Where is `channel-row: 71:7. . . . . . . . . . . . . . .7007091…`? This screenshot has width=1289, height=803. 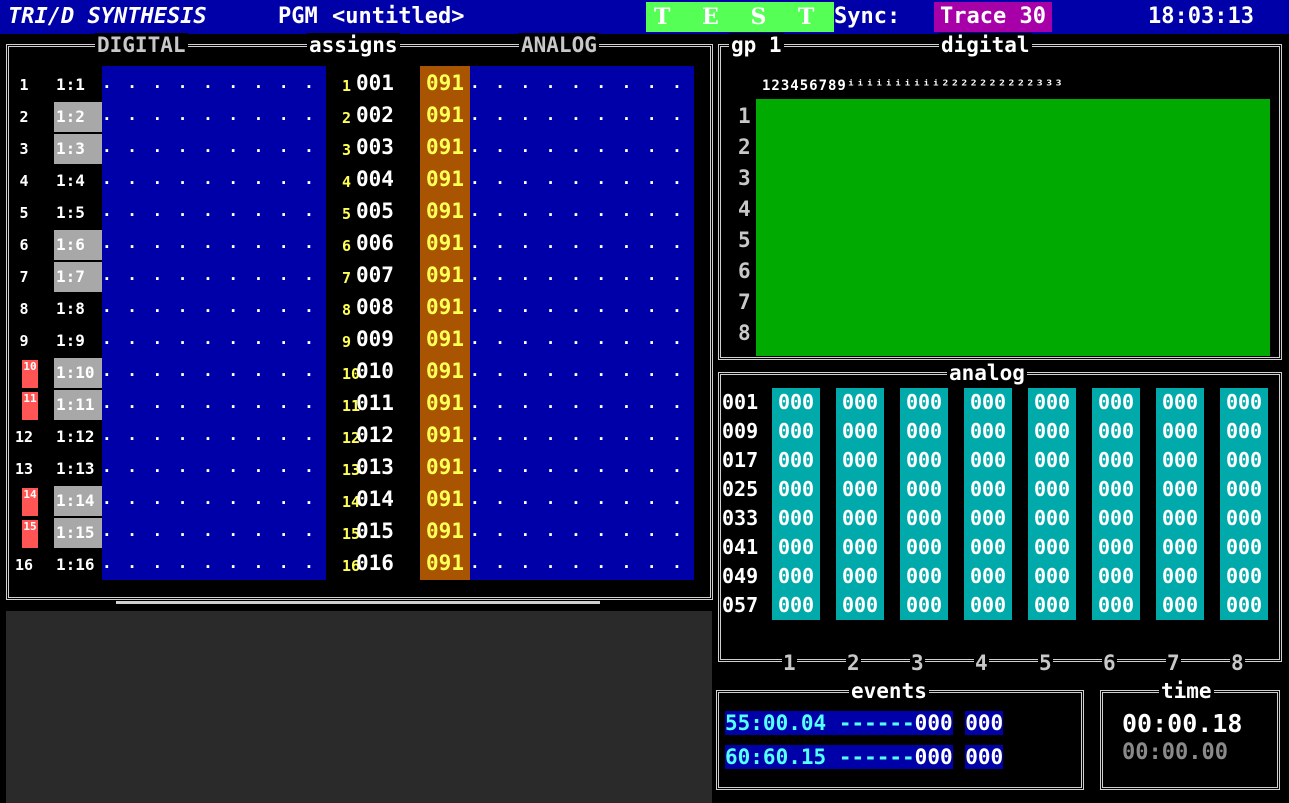 channel-row: 71:7. . . . . . . . . . . . . . .7007091… is located at coordinates (350, 275).